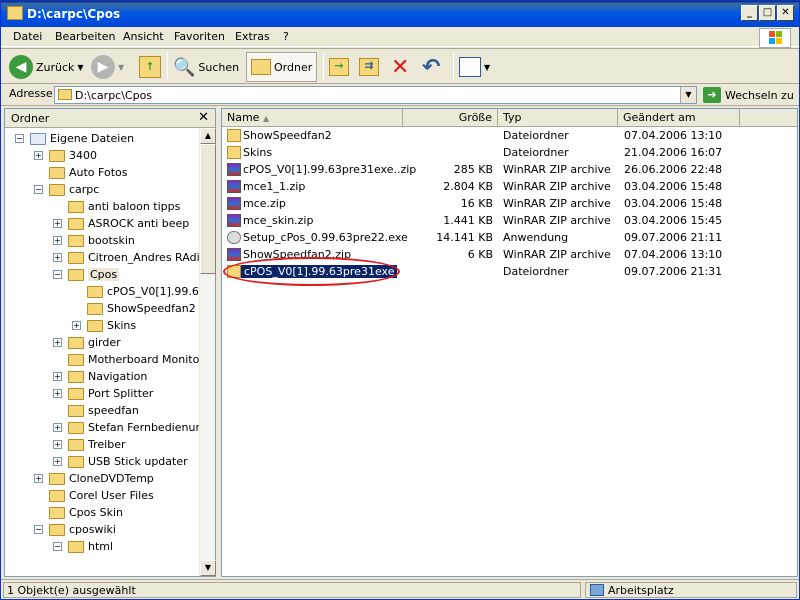 This screenshot has width=800, height=600. I want to click on tree-item: Corel User Files, so click(94, 495).